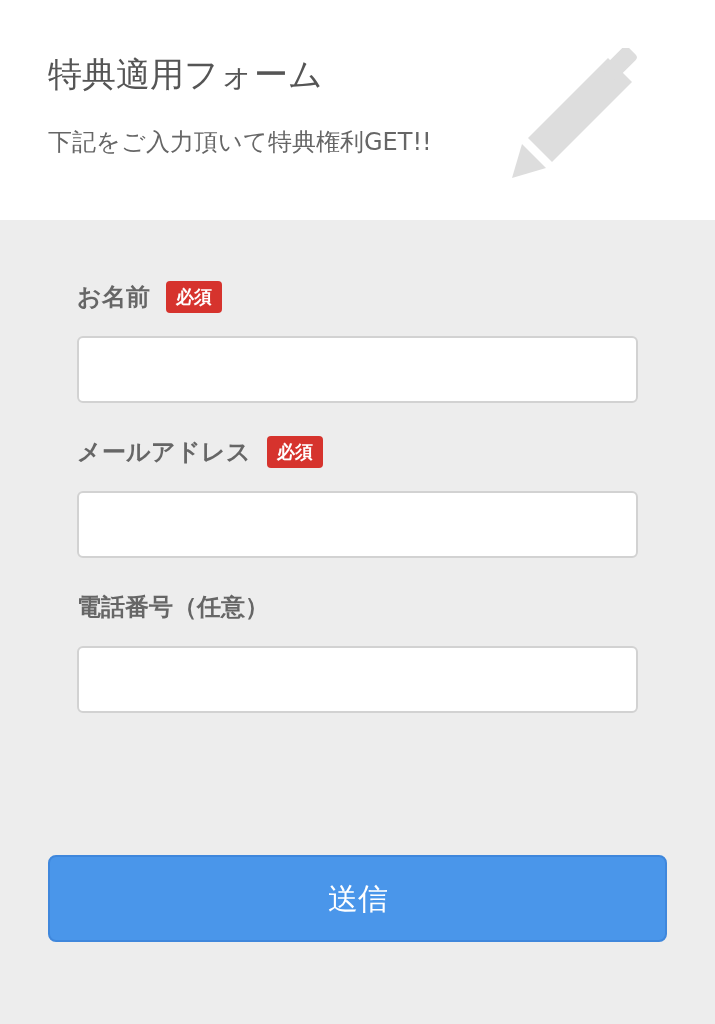  Describe the element at coordinates (240, 142) in the screenshot. I see `form-subtitle: 下記をご入力頂いて特典権利GET!!` at that location.